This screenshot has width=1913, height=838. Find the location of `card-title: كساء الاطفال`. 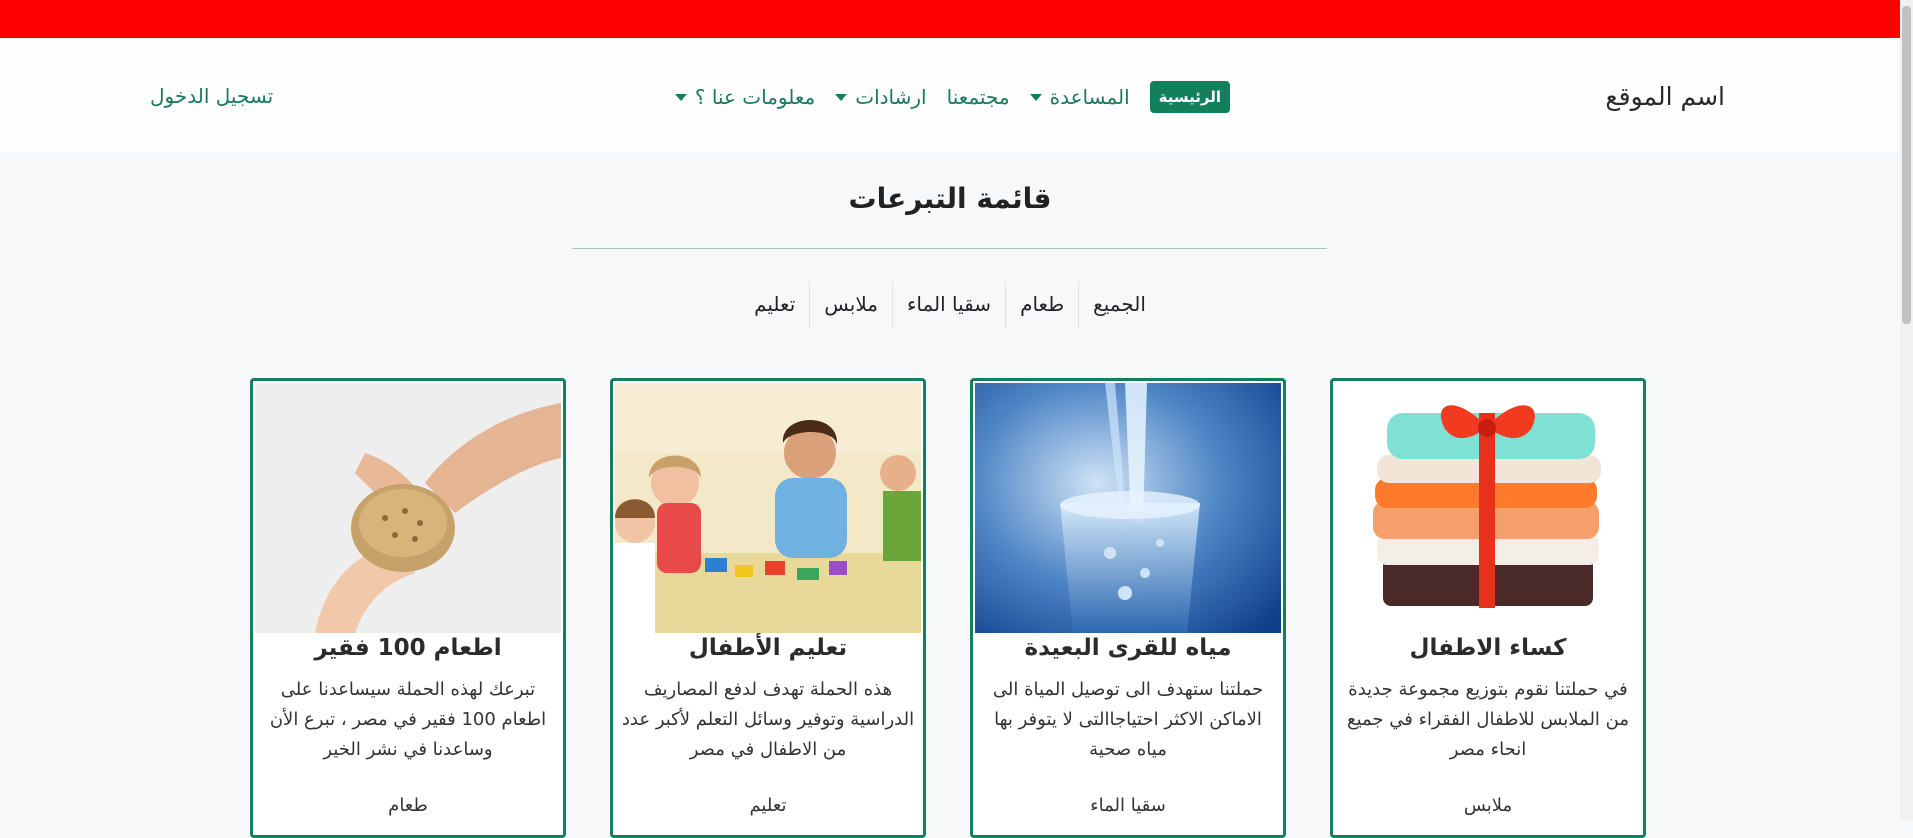

card-title: كساء الاطفال is located at coordinates (1488, 648).